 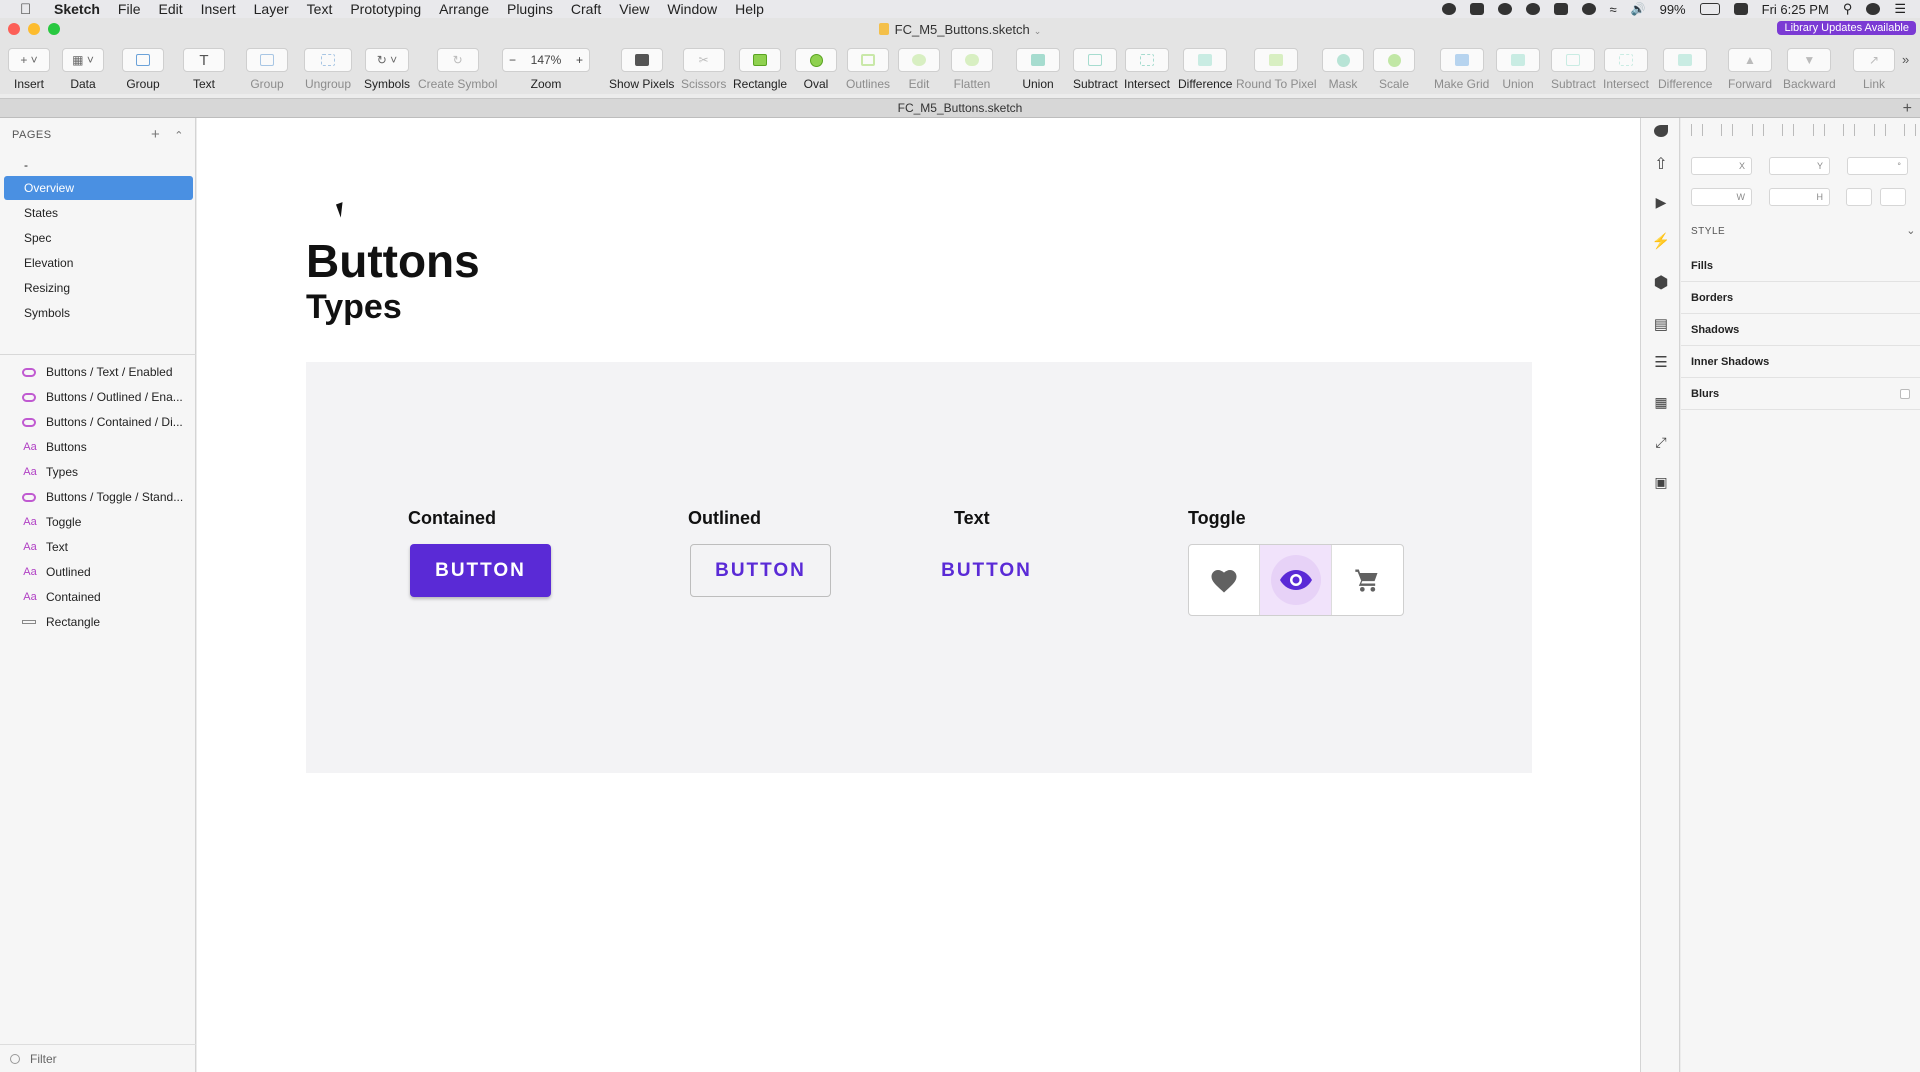 What do you see at coordinates (641, 69) in the screenshot?
I see `show-pixels-tool: Show Pixels` at bounding box center [641, 69].